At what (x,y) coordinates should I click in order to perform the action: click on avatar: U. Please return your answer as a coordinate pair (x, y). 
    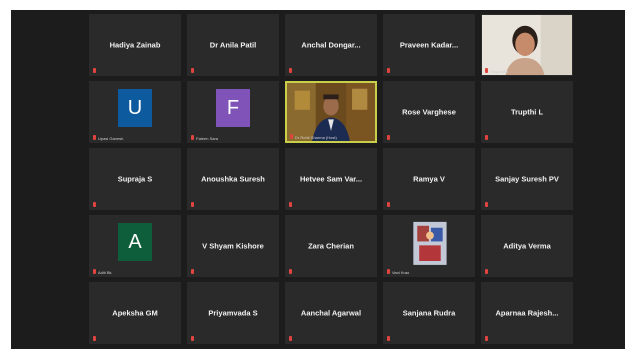
    Looking at the image, I should click on (135, 108).